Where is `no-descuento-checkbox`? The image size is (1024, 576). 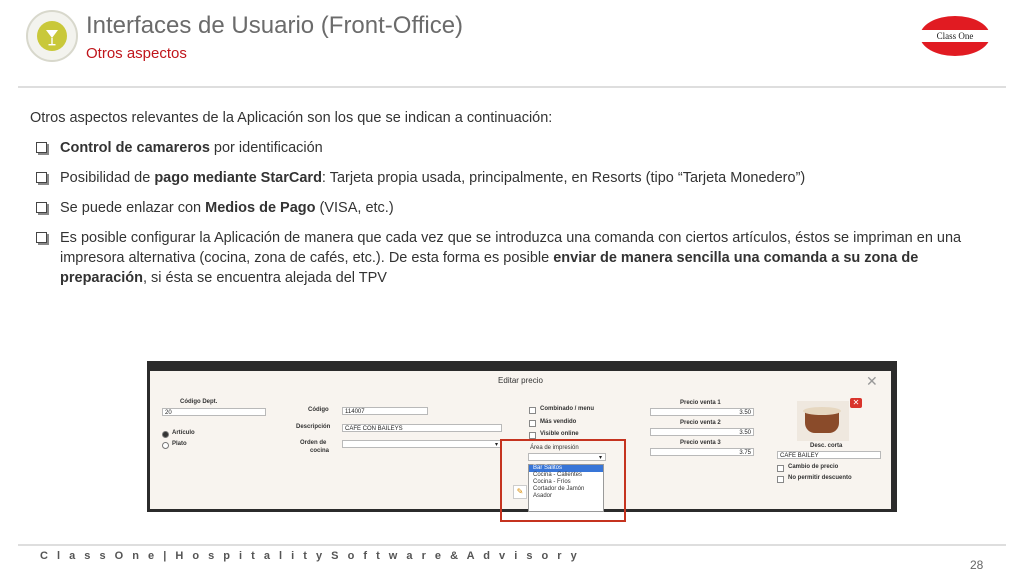 no-descuento-checkbox is located at coordinates (780, 479).